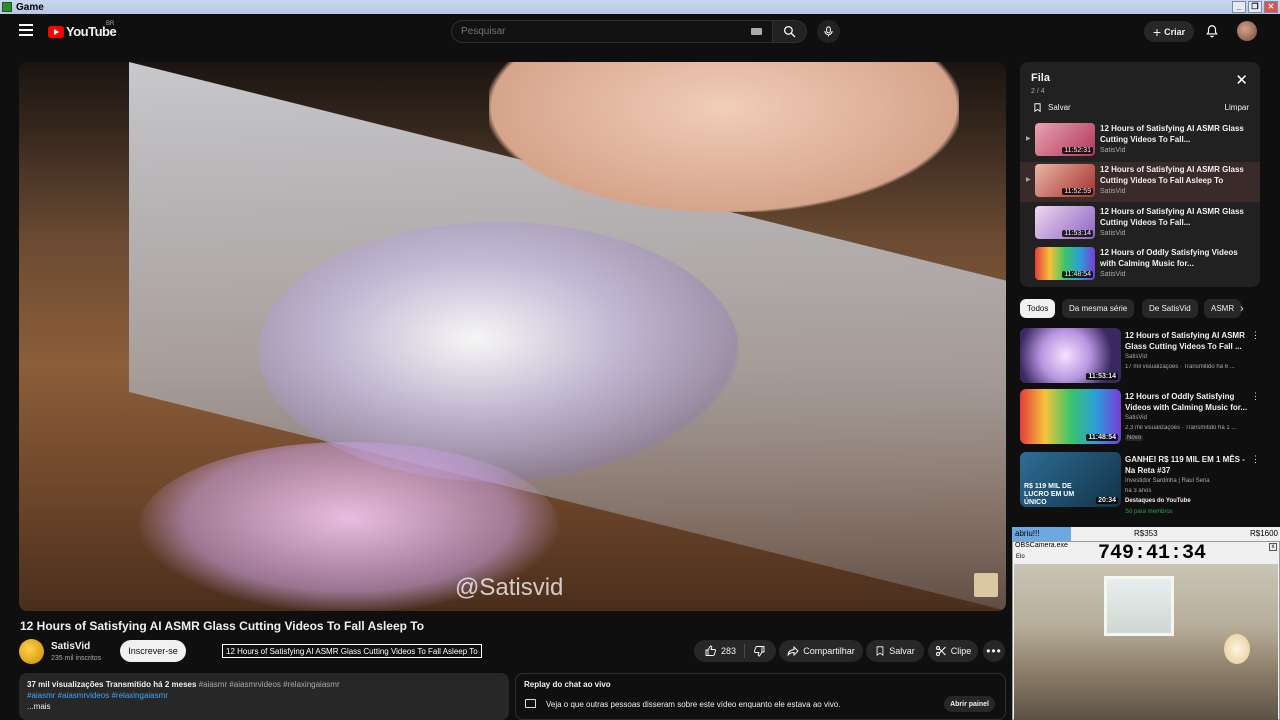  I want to click on create-button: + Criar, so click(1169, 31).